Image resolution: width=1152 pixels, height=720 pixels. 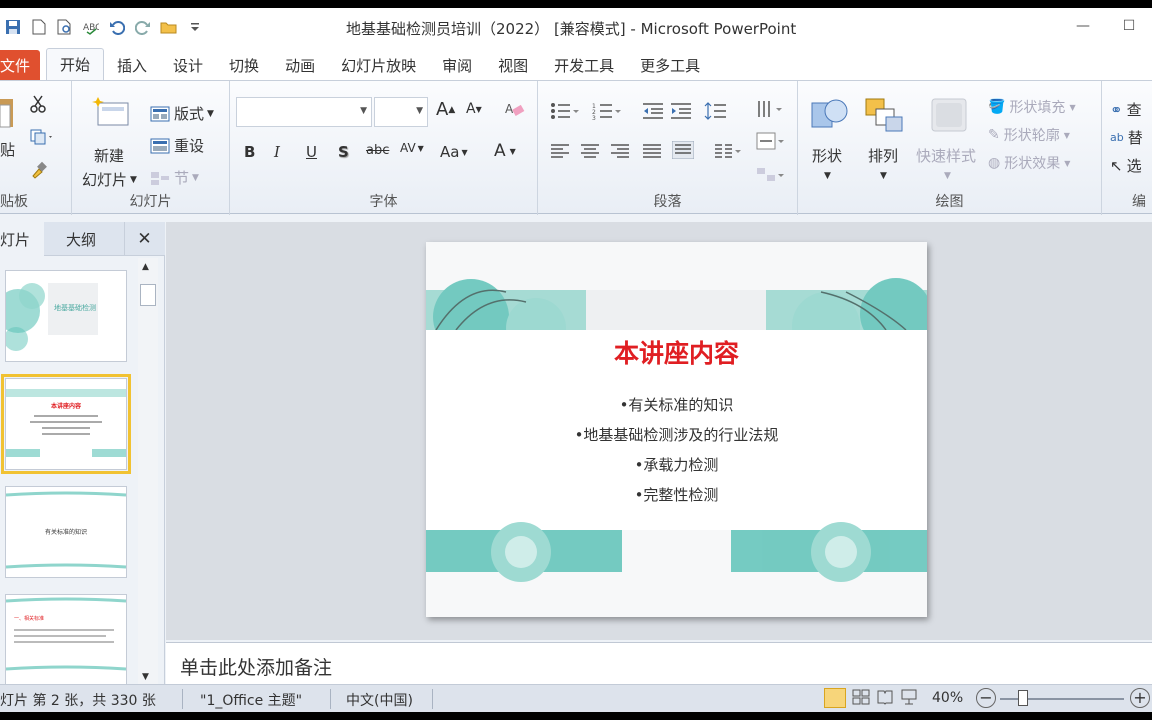 What do you see at coordinates (91, 27) in the screenshot?
I see `spell-icon: ABC` at bounding box center [91, 27].